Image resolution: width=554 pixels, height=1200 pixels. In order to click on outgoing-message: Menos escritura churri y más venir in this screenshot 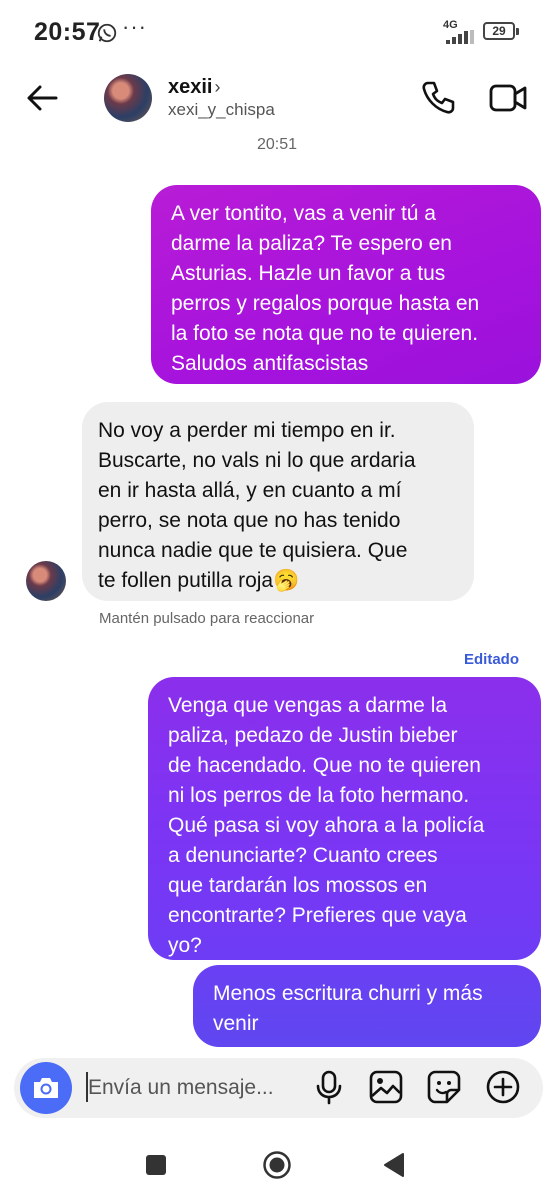, I will do `click(367, 1006)`.